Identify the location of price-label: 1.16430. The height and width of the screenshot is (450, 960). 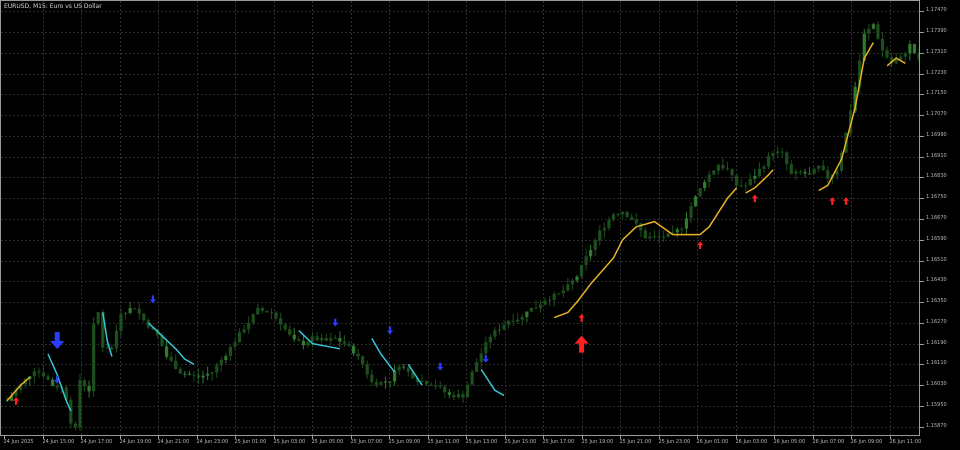
(936, 279).